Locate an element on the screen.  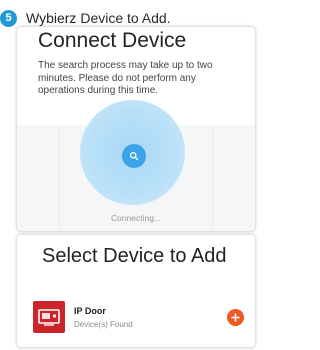
step-text: Wybierz Device to Add. is located at coordinates (98, 18).